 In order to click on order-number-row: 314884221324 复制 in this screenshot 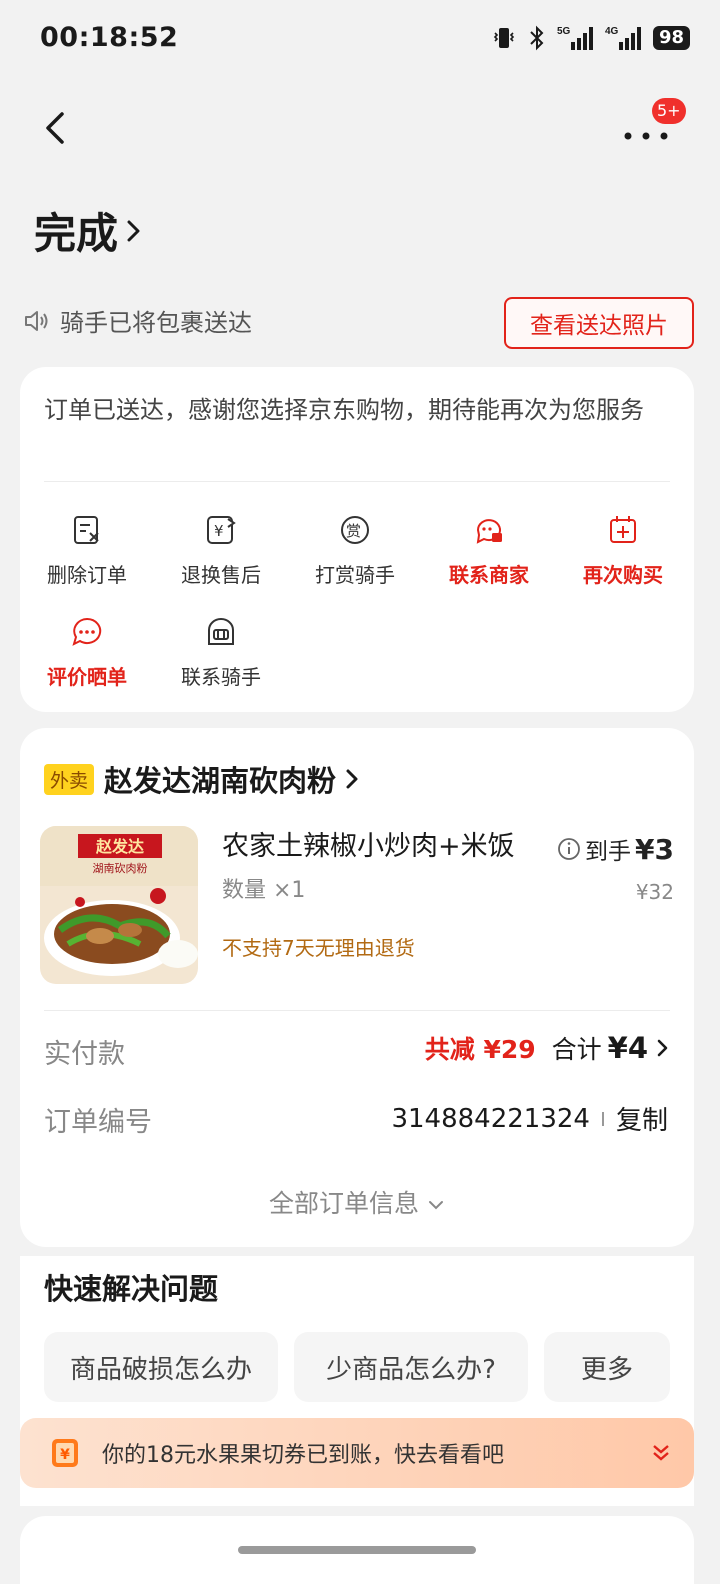, I will do `click(529, 1118)`.